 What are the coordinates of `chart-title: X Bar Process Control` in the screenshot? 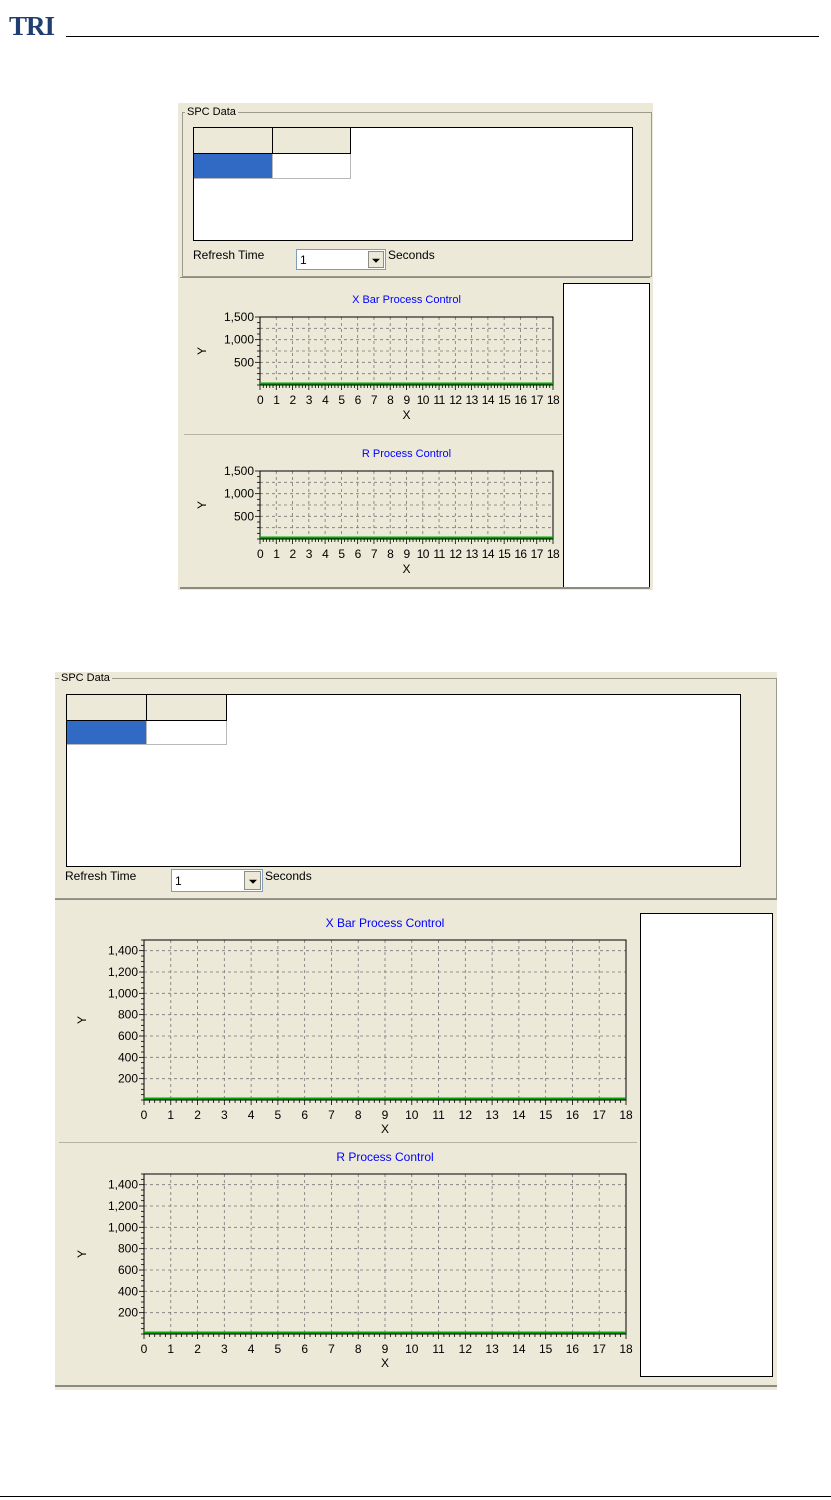 It's located at (385, 923).